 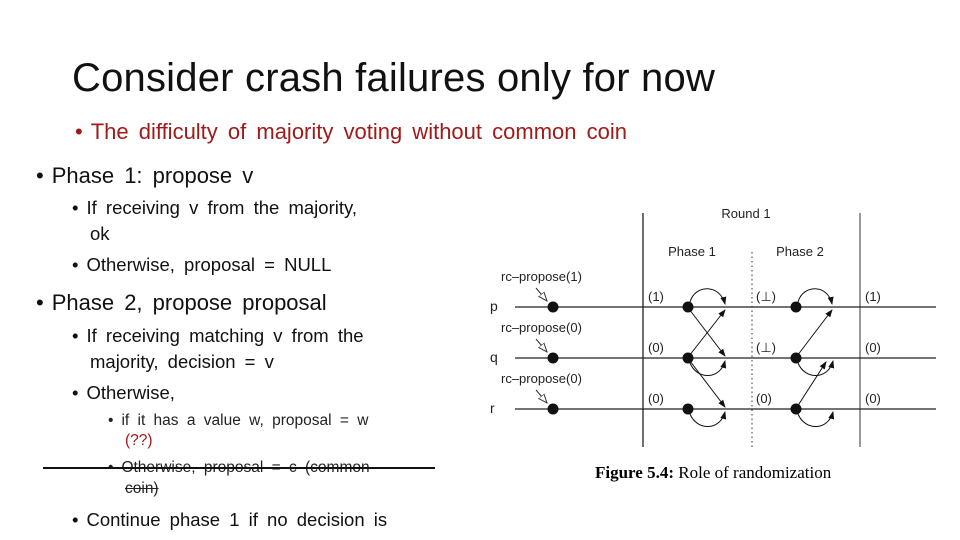 I want to click on process-name-q: q, so click(x=494, y=357).